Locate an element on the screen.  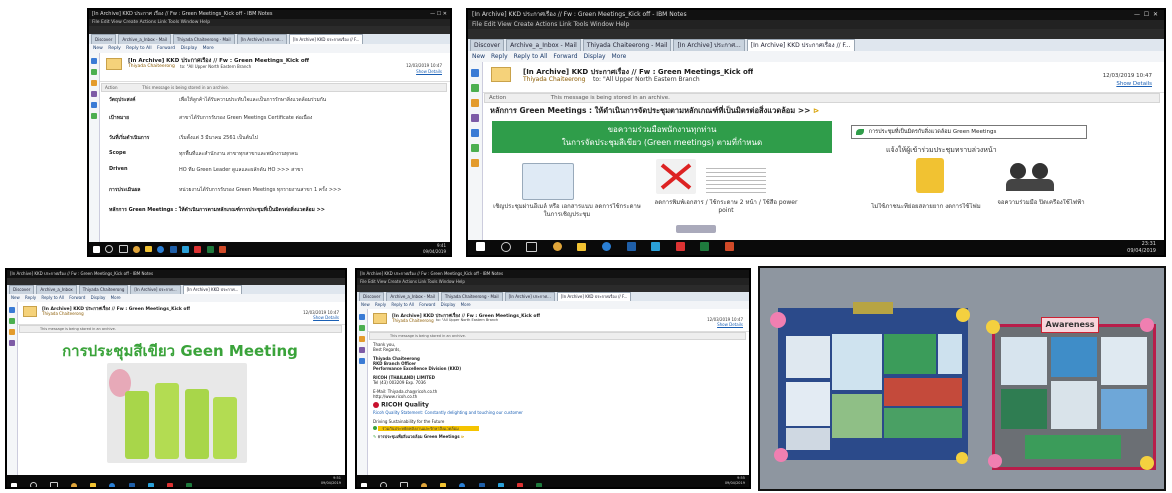
taskbar: 9:41 09/04/2019 is located at coordinates (269, 248).